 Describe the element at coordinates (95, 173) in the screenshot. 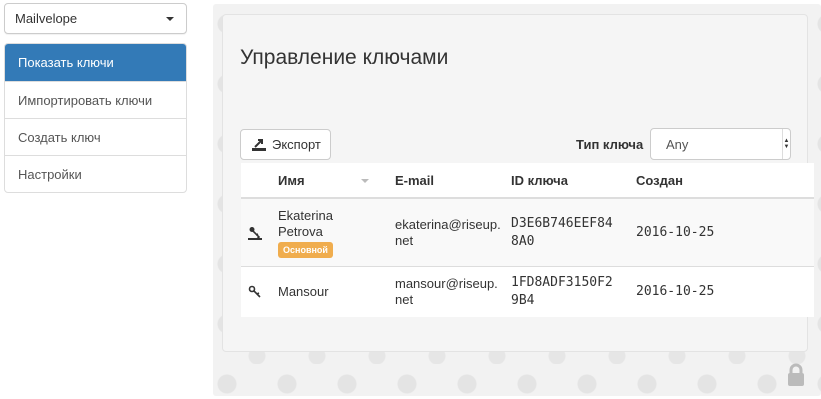

I see `sidebar-item-settings: Настройки` at that location.